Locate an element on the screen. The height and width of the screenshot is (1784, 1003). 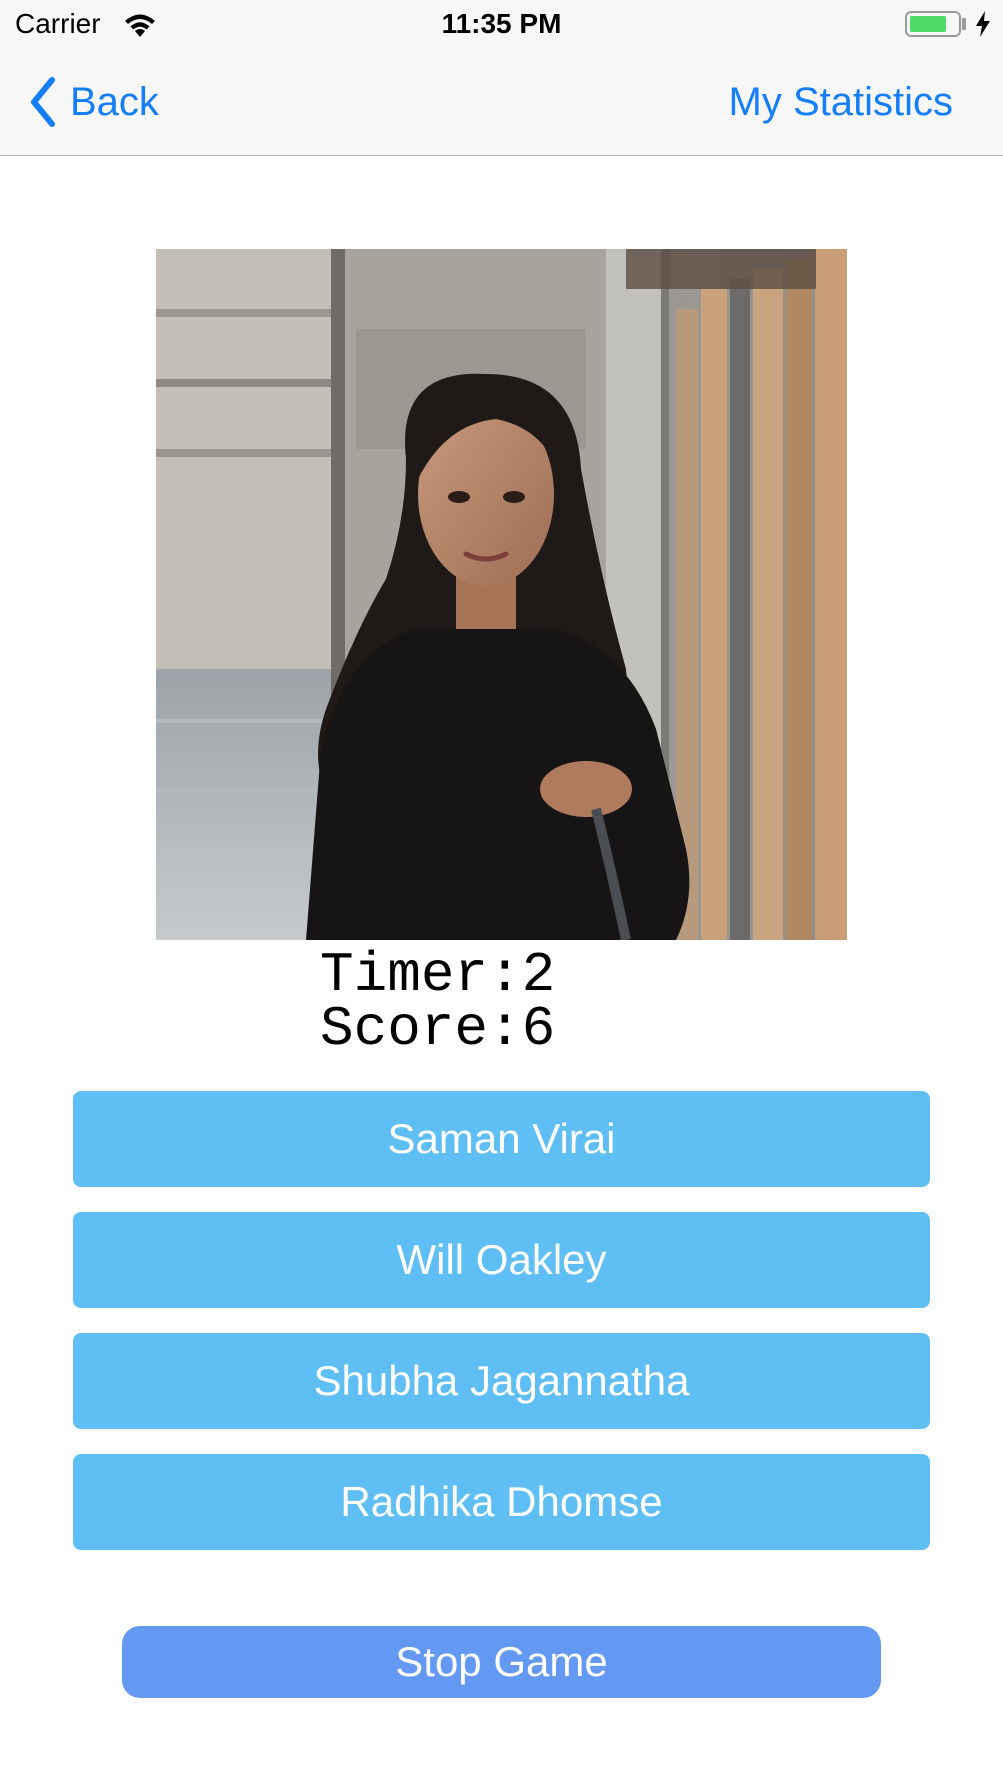
battery-level-fill is located at coordinates (928, 24).